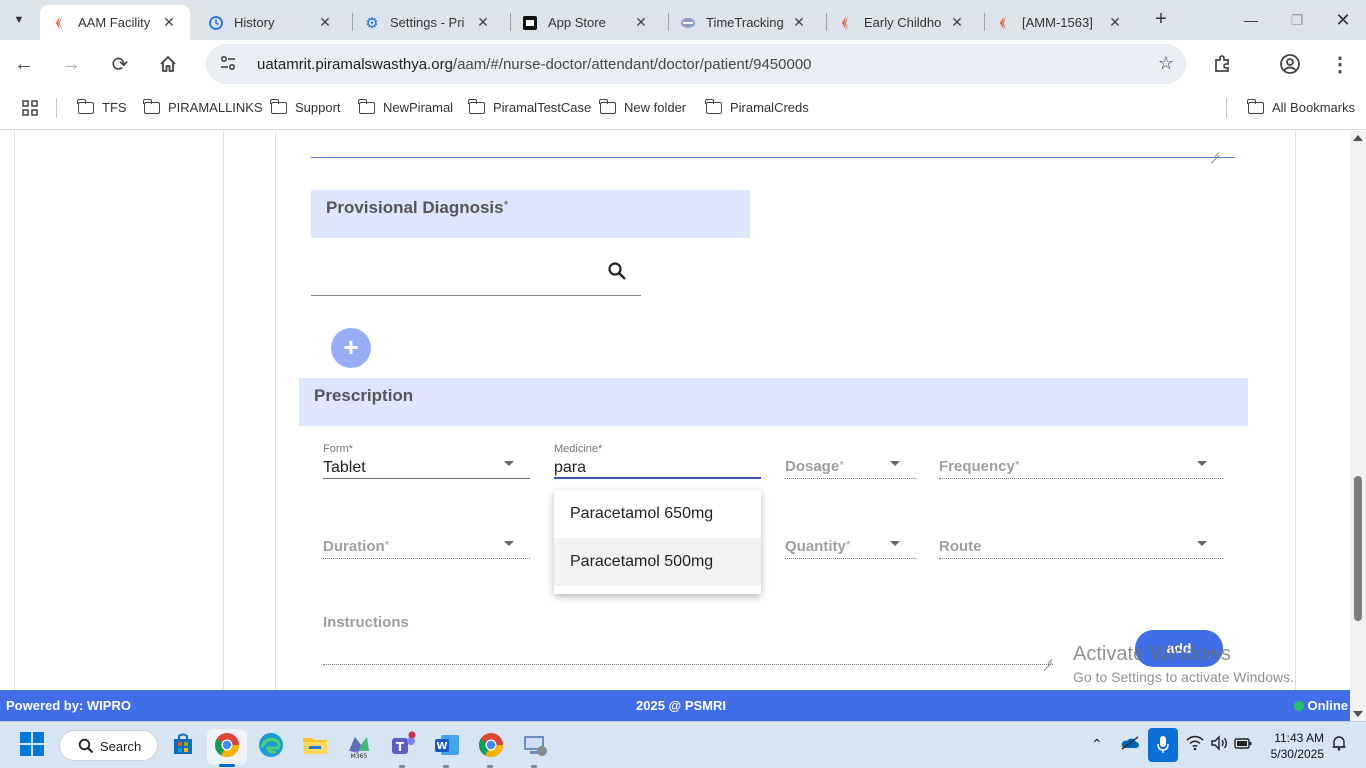  Describe the element at coordinates (351, 348) in the screenshot. I see `add-diagnosis-button: +` at that location.